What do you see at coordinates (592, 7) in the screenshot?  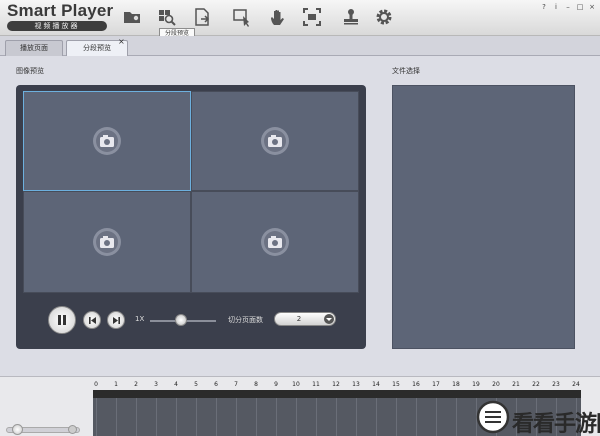 I see `close-button: ×` at bounding box center [592, 7].